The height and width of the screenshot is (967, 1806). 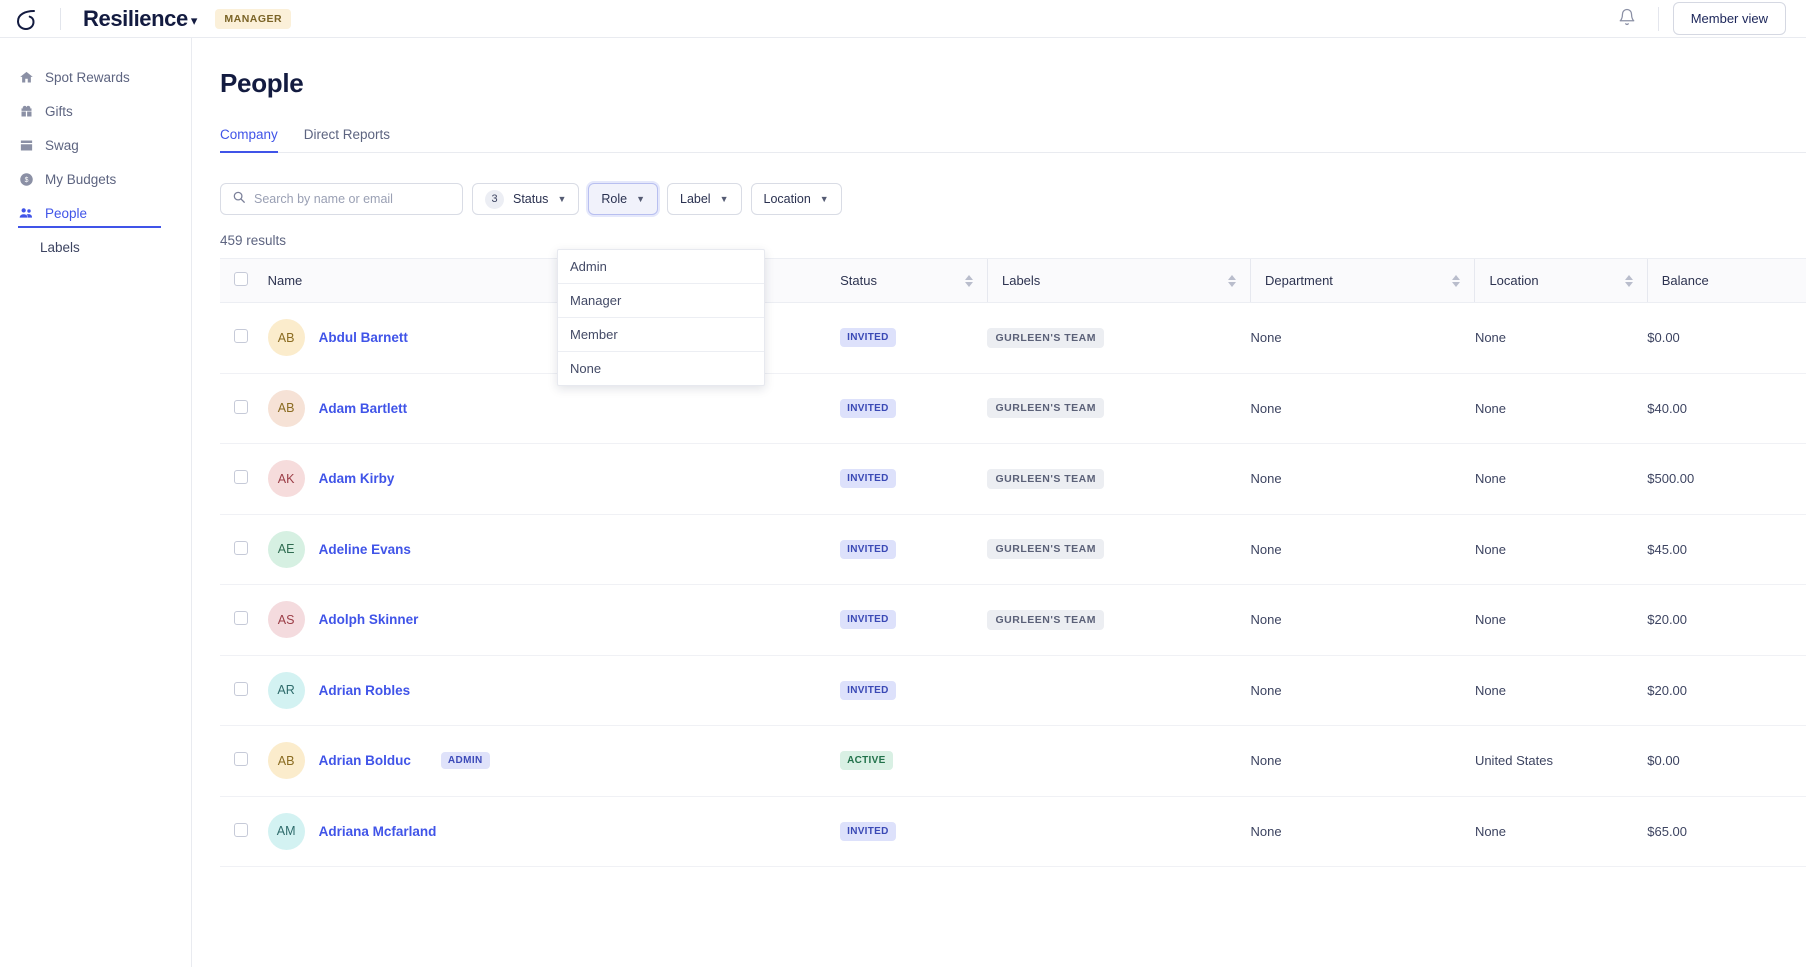 I want to click on header-divider, so click(x=60, y=18).